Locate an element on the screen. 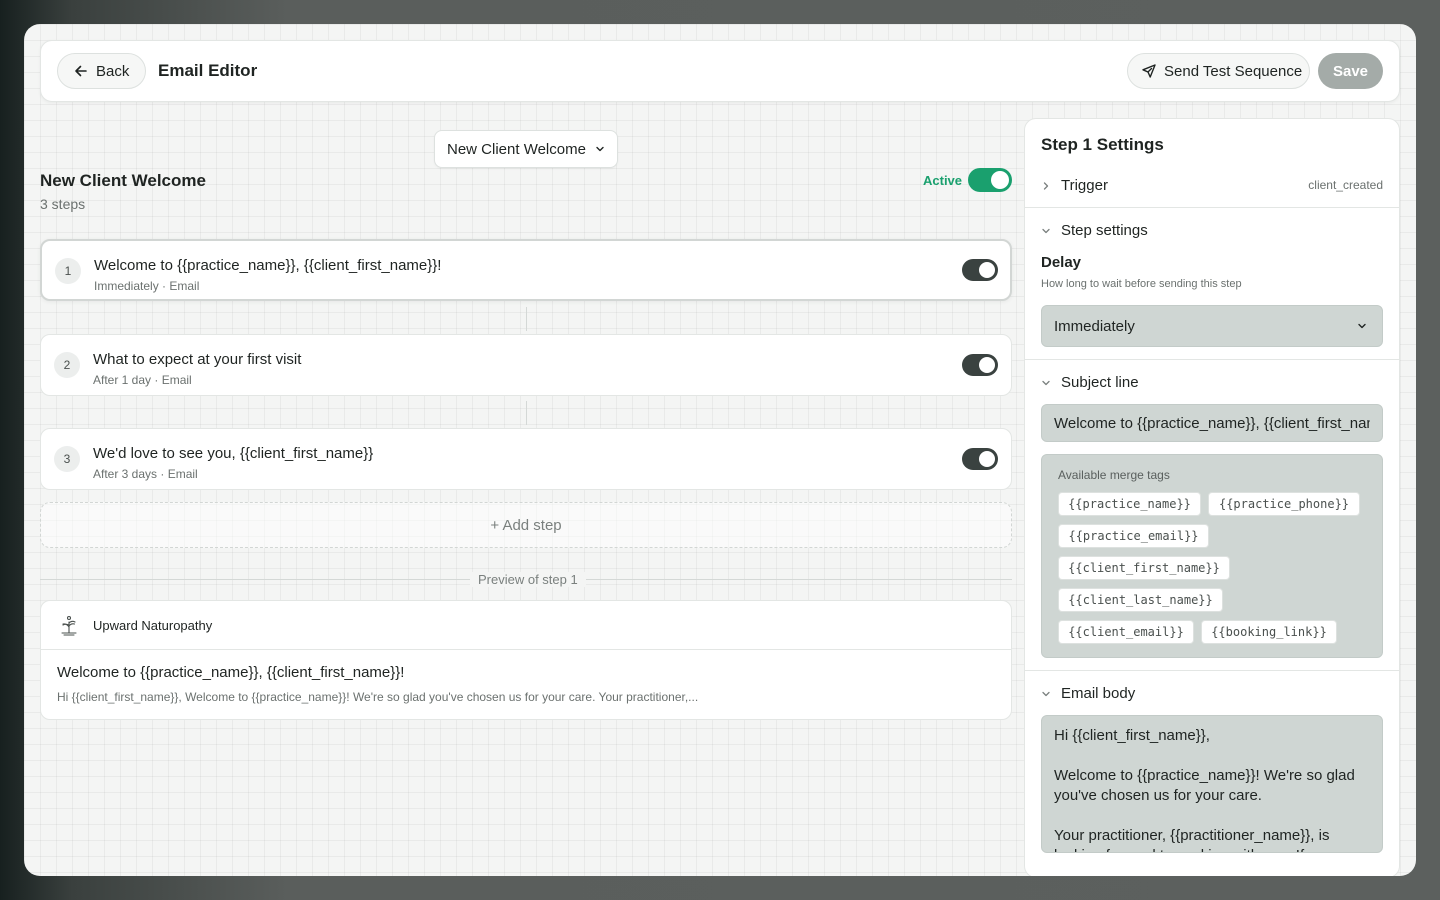 This screenshot has width=1440, height=900. subject-line-section-toggle: Subject line is located at coordinates (1090, 382).